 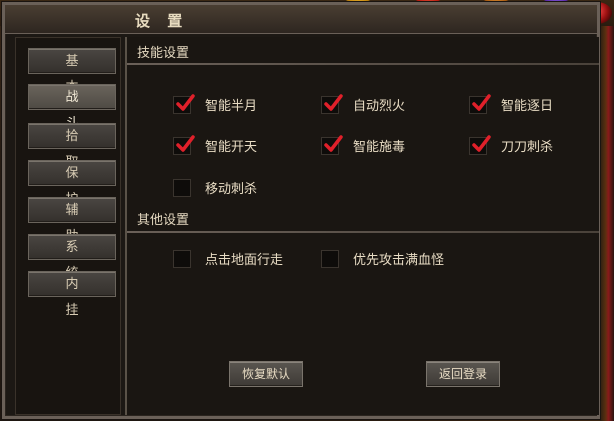 I want to click on option-label: 刀刀刺杀, so click(x=527, y=147).